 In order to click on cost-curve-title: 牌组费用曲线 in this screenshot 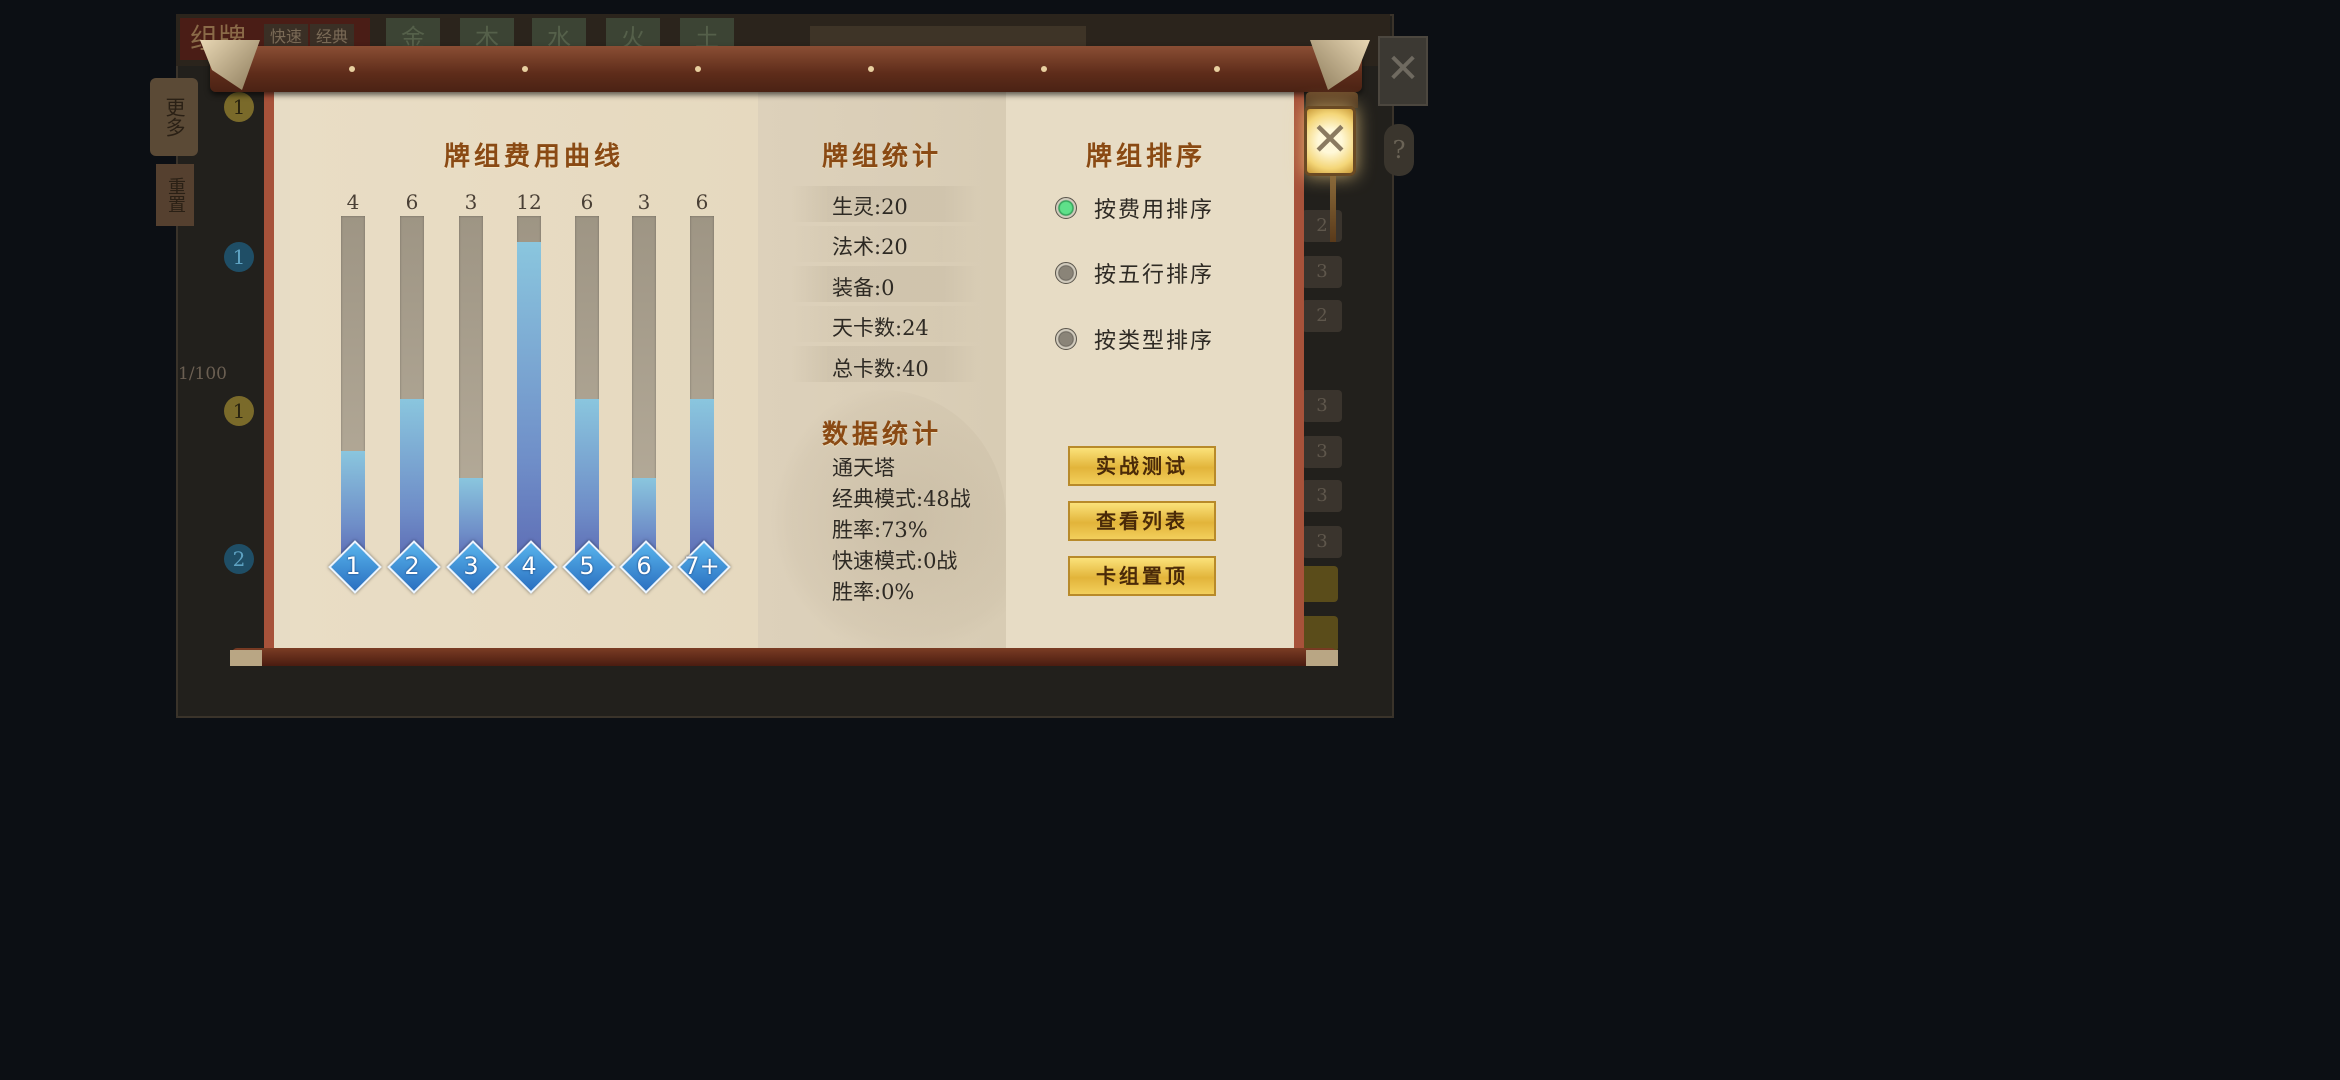, I will do `click(534, 157)`.